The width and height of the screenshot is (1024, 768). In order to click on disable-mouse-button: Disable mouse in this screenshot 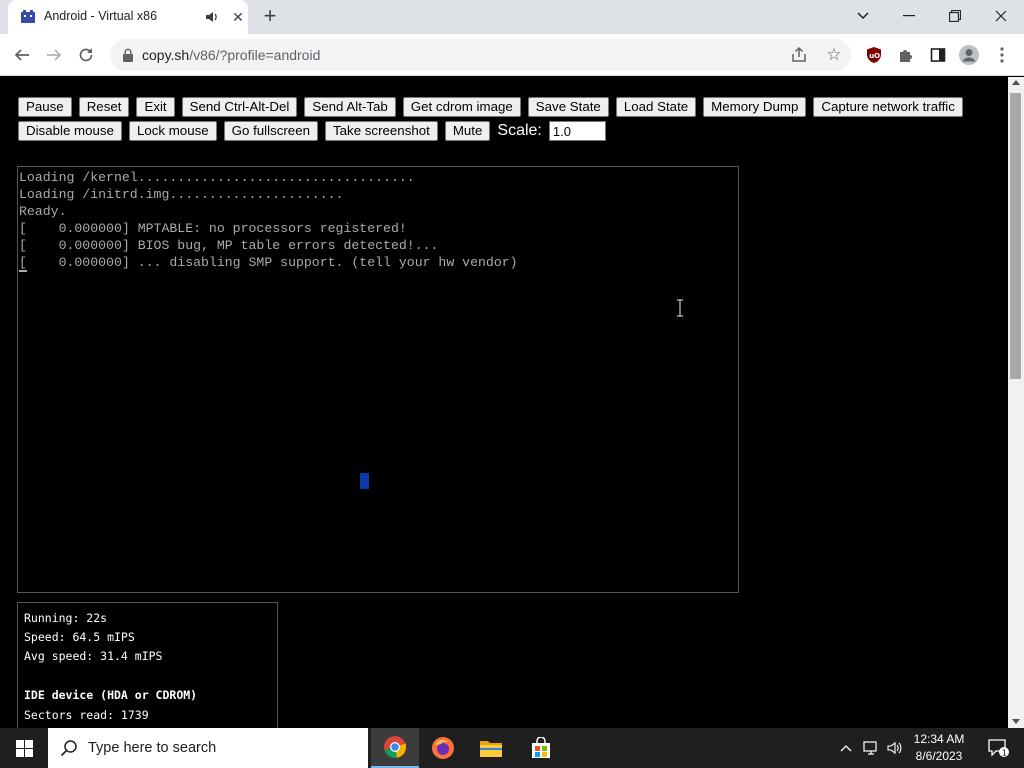, I will do `click(70, 131)`.